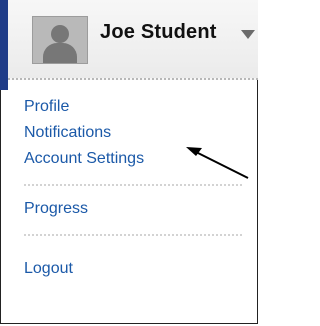 This screenshot has width=320, height=326. What do you see at coordinates (217, 163) in the screenshot?
I see `annotation-arrow-icon` at bounding box center [217, 163].